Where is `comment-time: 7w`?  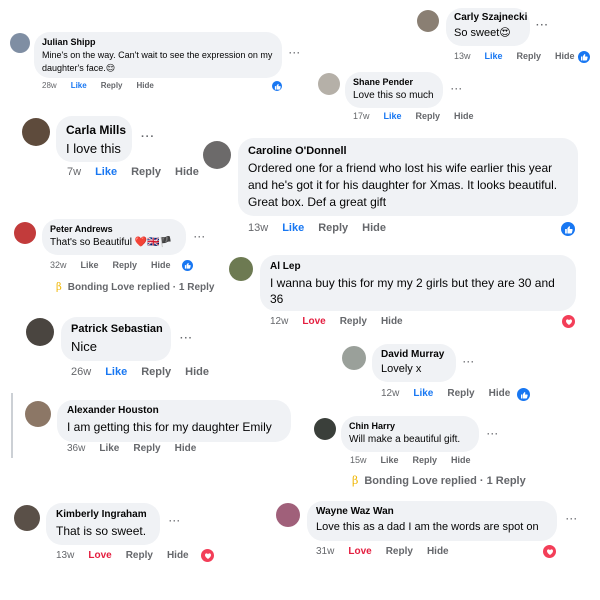
comment-time: 7w is located at coordinates (74, 172).